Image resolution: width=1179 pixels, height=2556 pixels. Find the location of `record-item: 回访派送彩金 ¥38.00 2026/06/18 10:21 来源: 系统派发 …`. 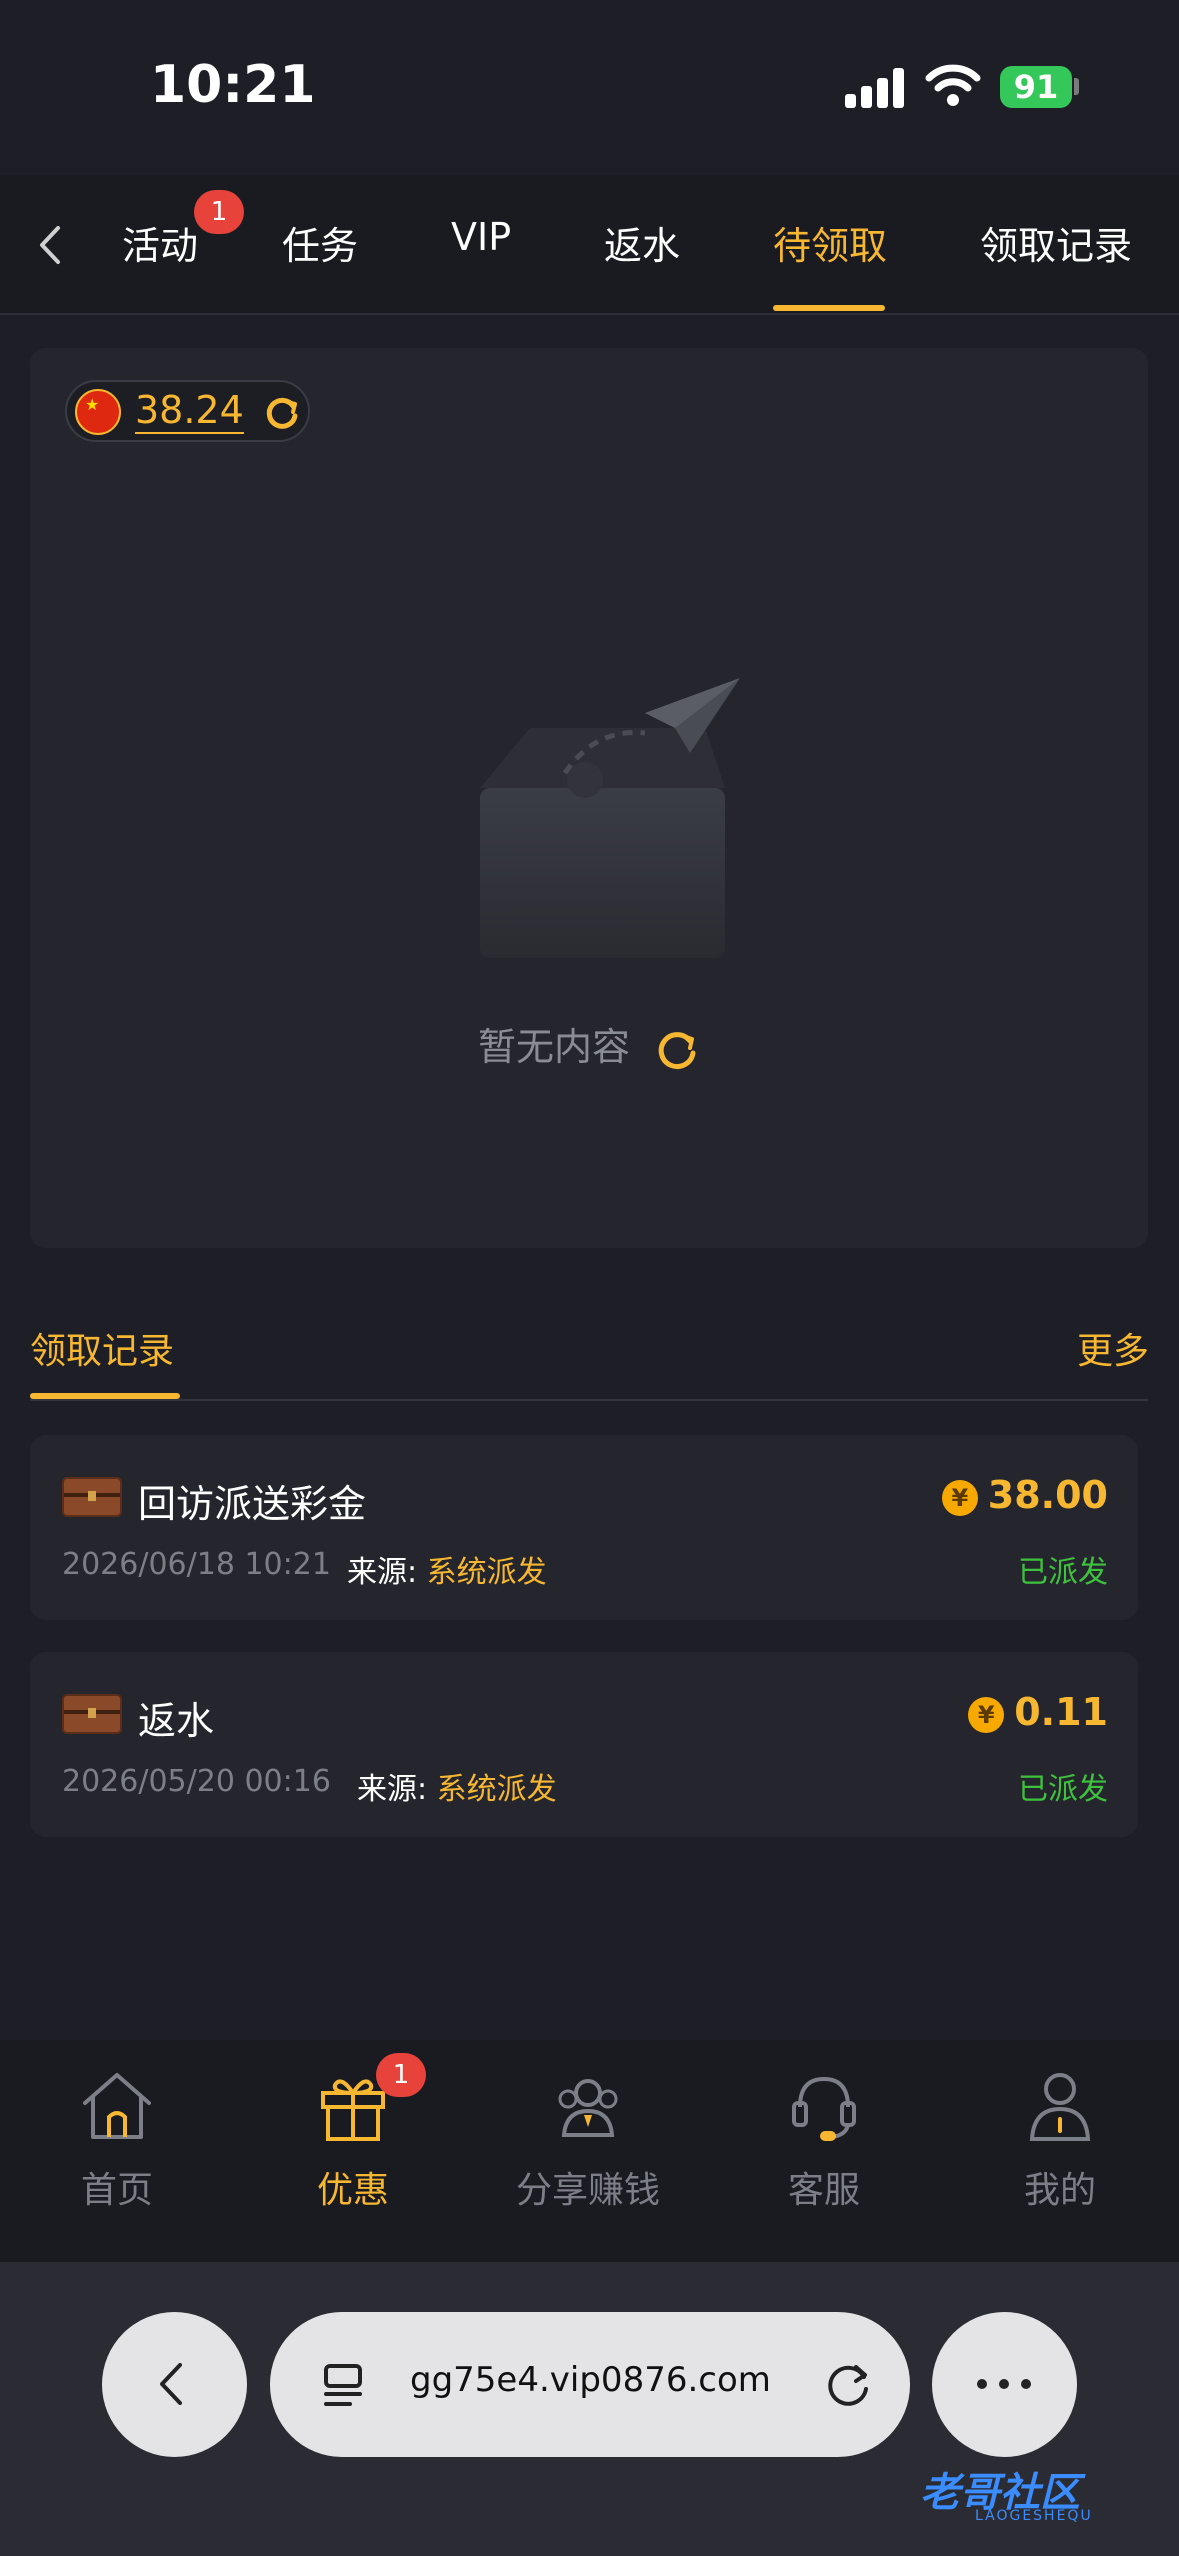

record-item: 回访派送彩金 ¥38.00 2026/06/18 10:21 来源: 系统派发 … is located at coordinates (584, 1527).